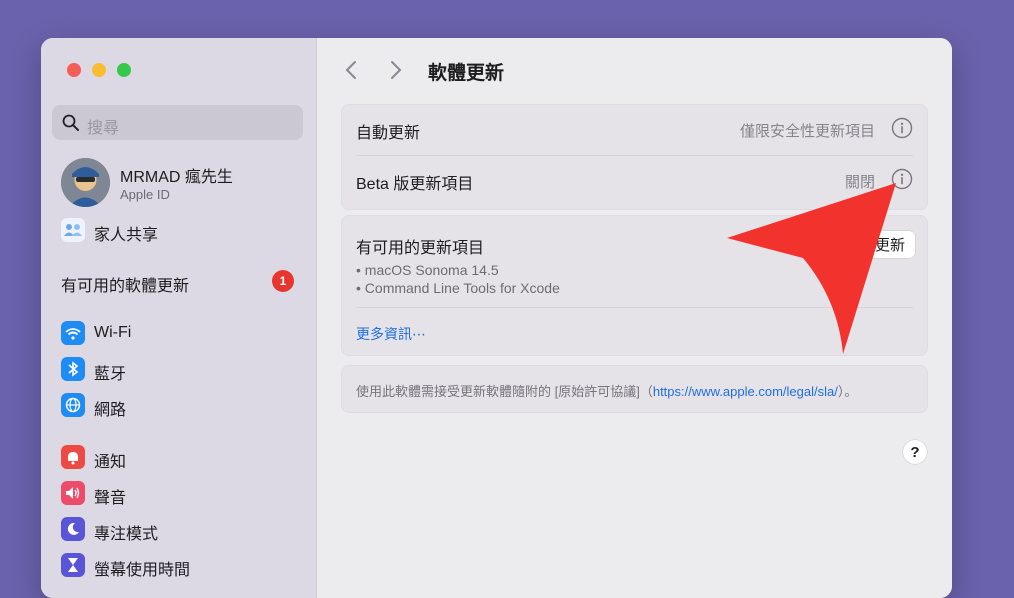  What do you see at coordinates (466, 73) in the screenshot?
I see `page-title: 軟體更新` at bounding box center [466, 73].